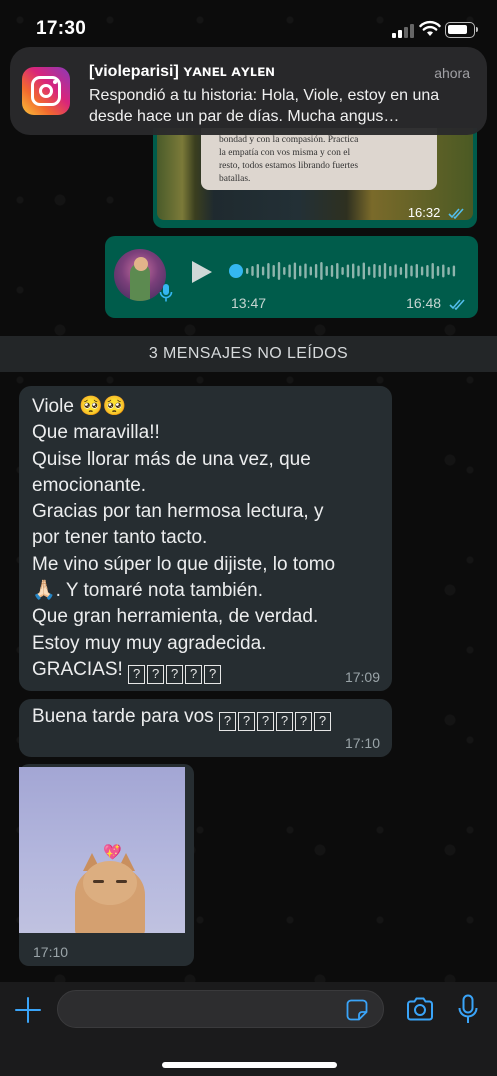  I want to click on play-icon, so click(202, 272).